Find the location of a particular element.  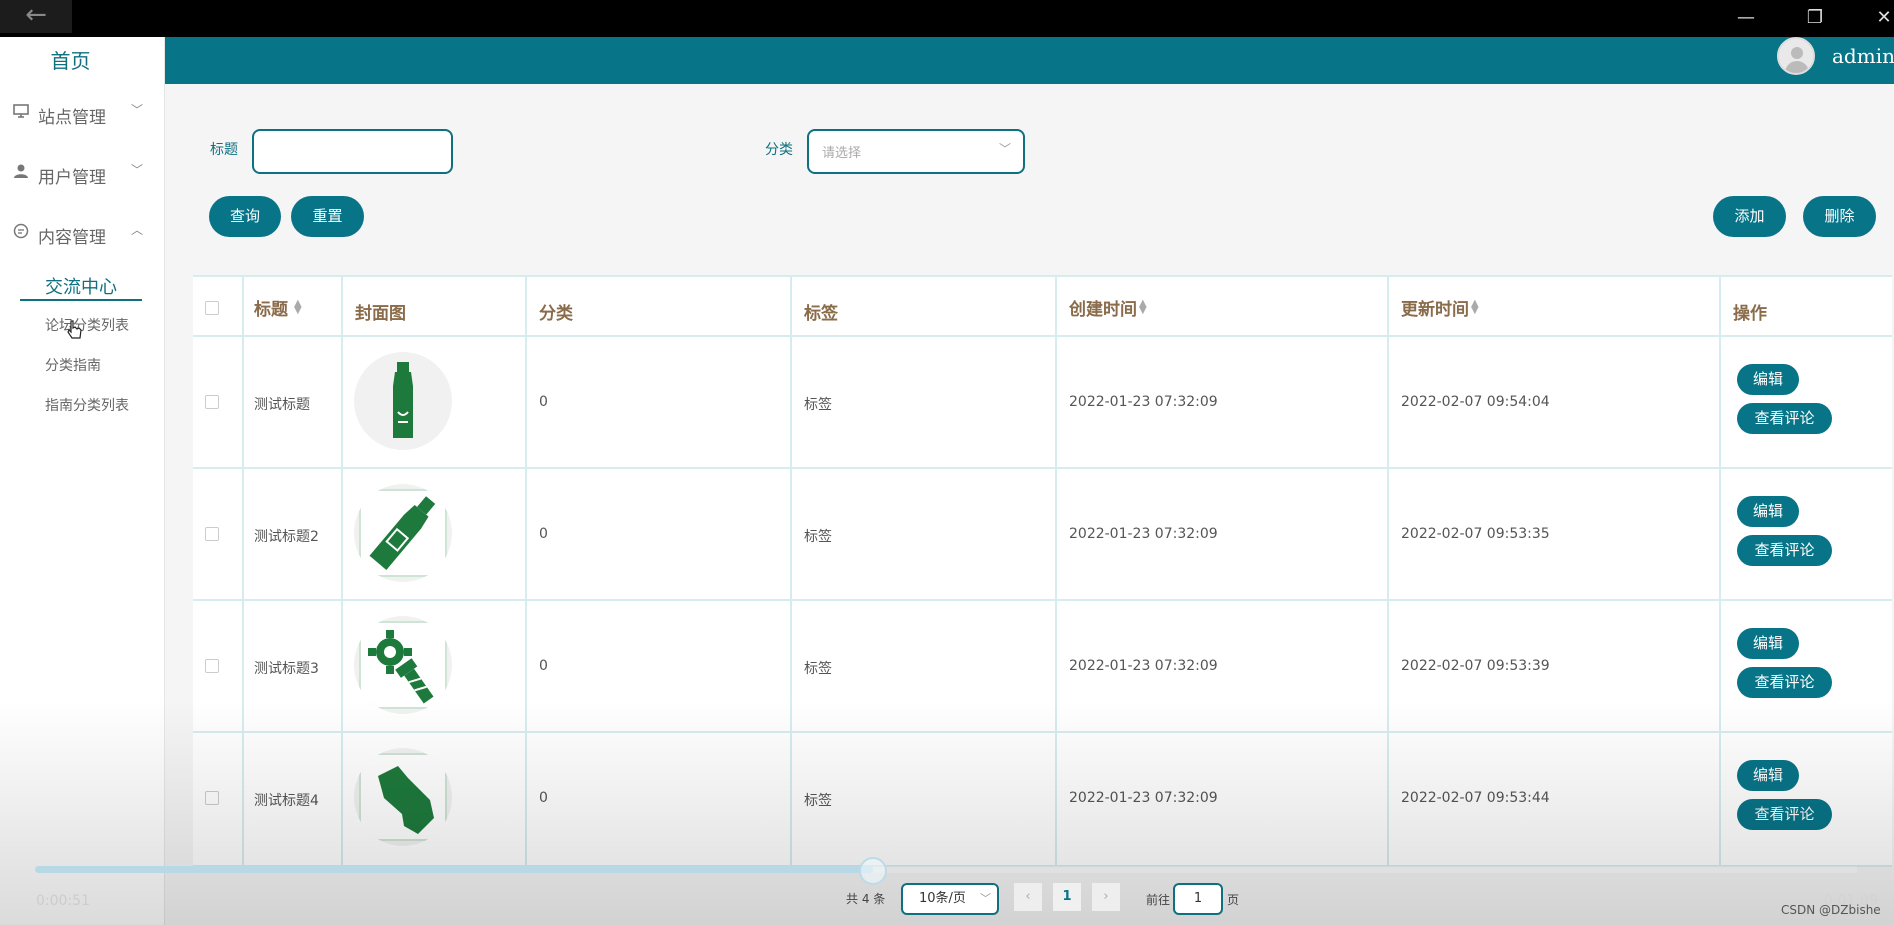

row-title: 测试标题2 is located at coordinates (286, 537).